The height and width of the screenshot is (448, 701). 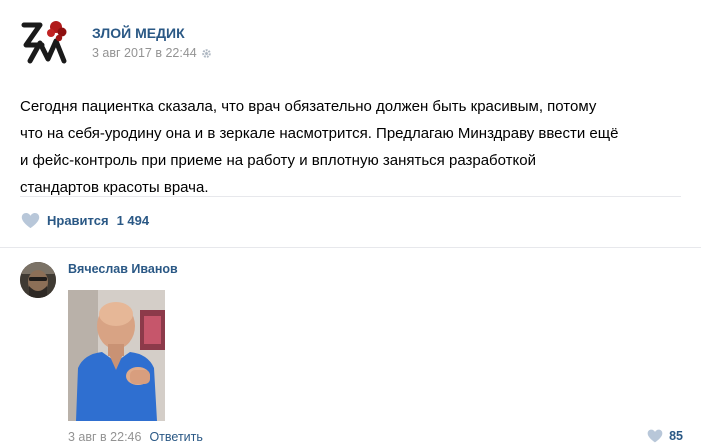 I want to click on comment-like-button: 85, so click(x=665, y=436).